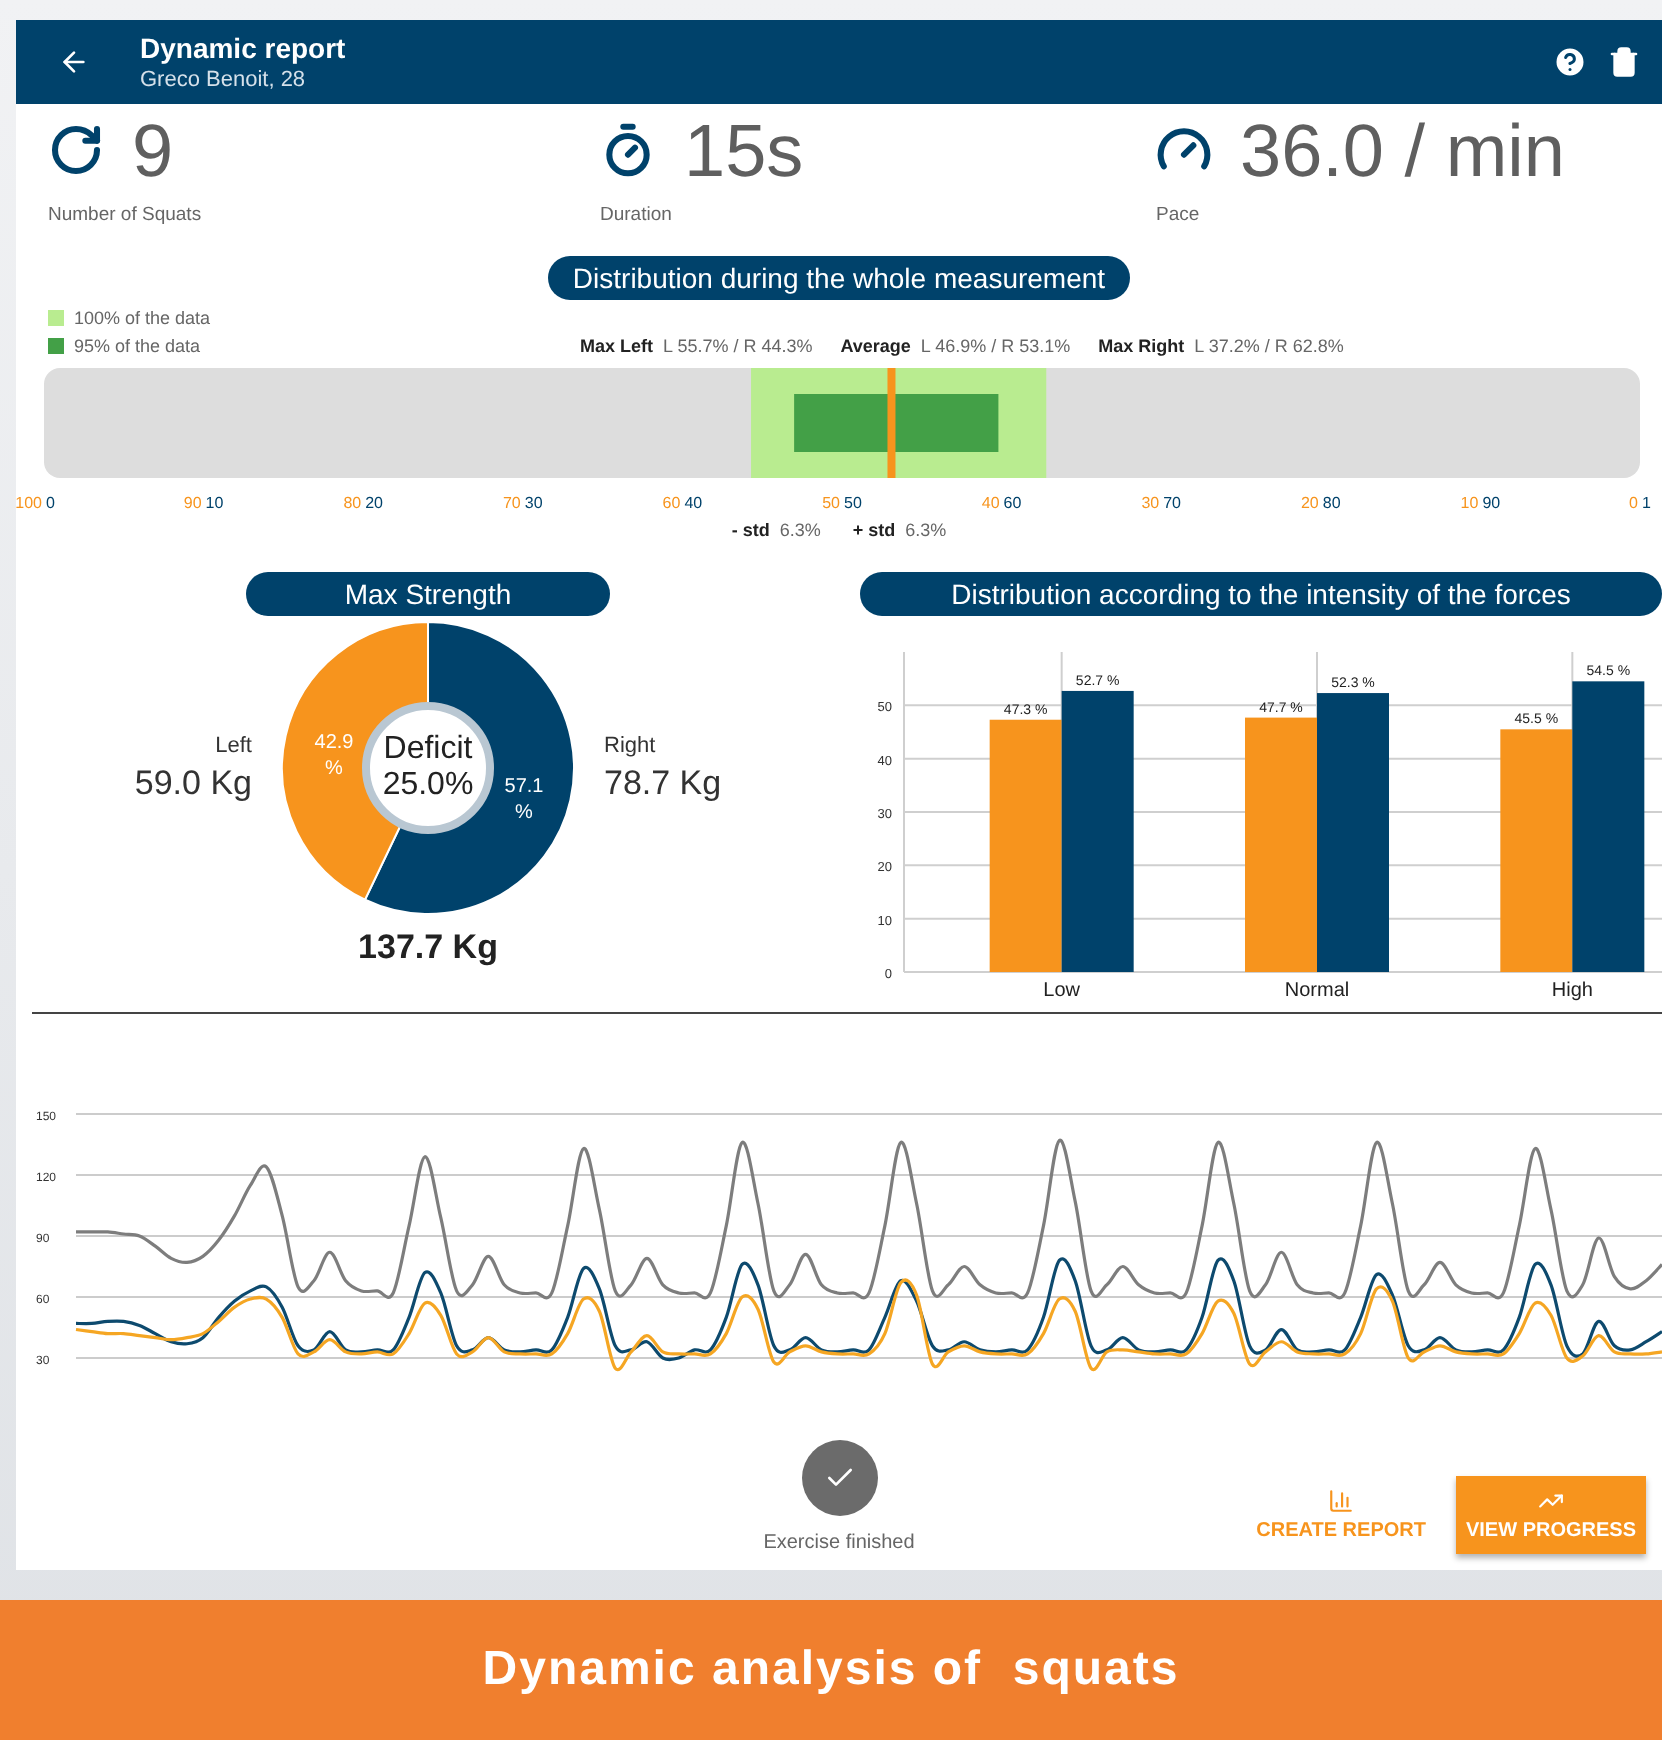 Image resolution: width=1662 pixels, height=1740 pixels. What do you see at coordinates (1341, 1501) in the screenshot?
I see `bar-chart-icon` at bounding box center [1341, 1501].